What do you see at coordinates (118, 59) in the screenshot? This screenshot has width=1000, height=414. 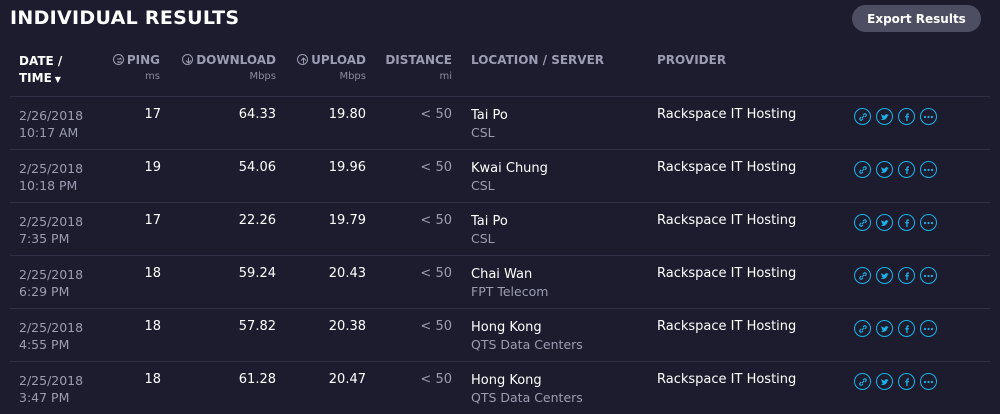 I see `ping-icon` at bounding box center [118, 59].